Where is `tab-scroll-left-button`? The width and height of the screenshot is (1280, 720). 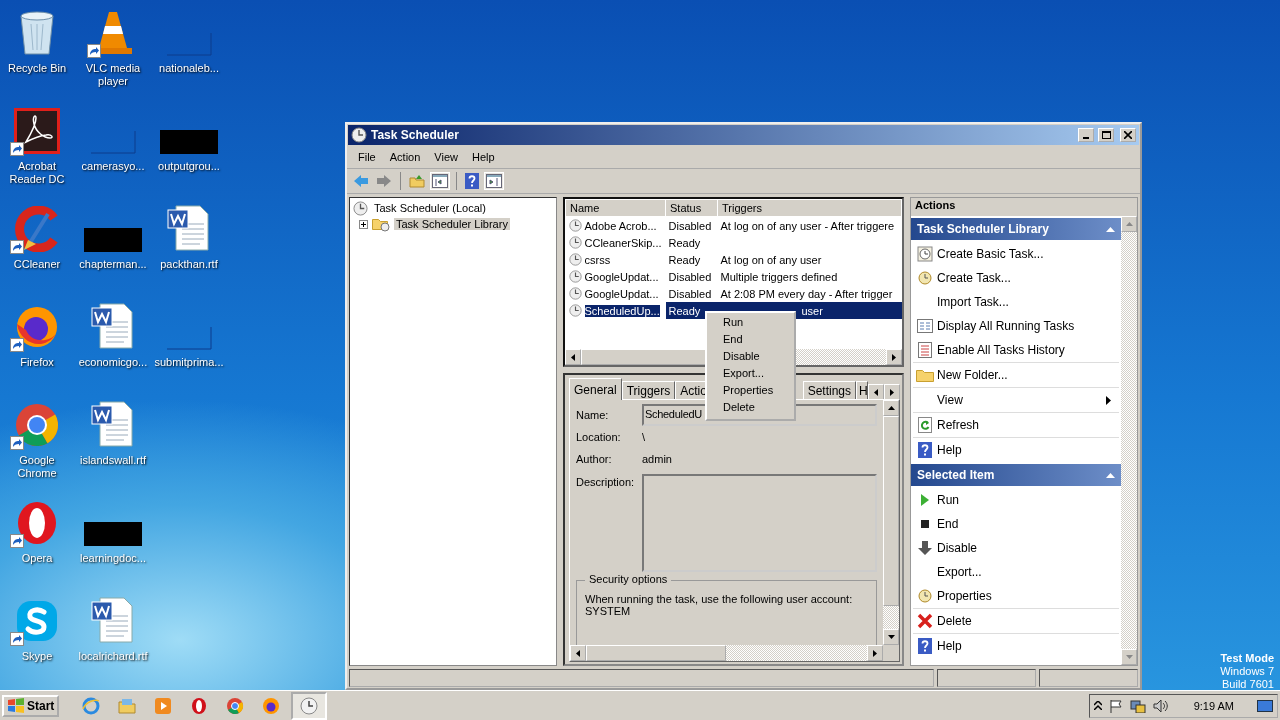 tab-scroll-left-button is located at coordinates (876, 392).